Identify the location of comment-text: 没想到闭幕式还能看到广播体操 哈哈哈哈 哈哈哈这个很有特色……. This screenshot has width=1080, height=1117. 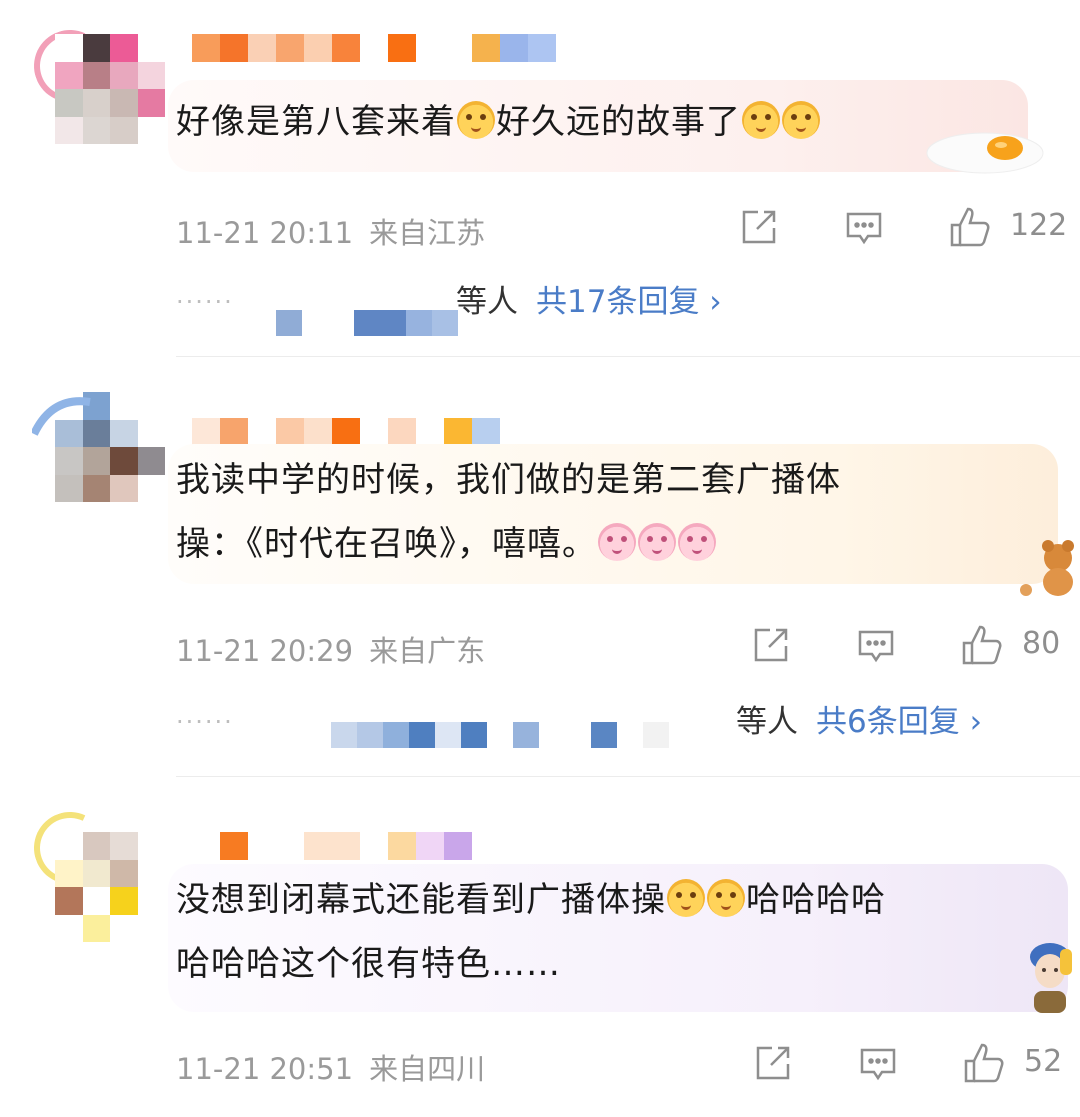
(531, 932).